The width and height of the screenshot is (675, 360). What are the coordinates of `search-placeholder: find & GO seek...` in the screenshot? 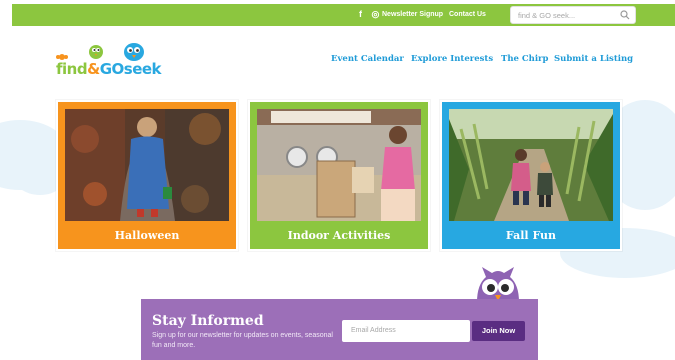 It's located at (547, 15).